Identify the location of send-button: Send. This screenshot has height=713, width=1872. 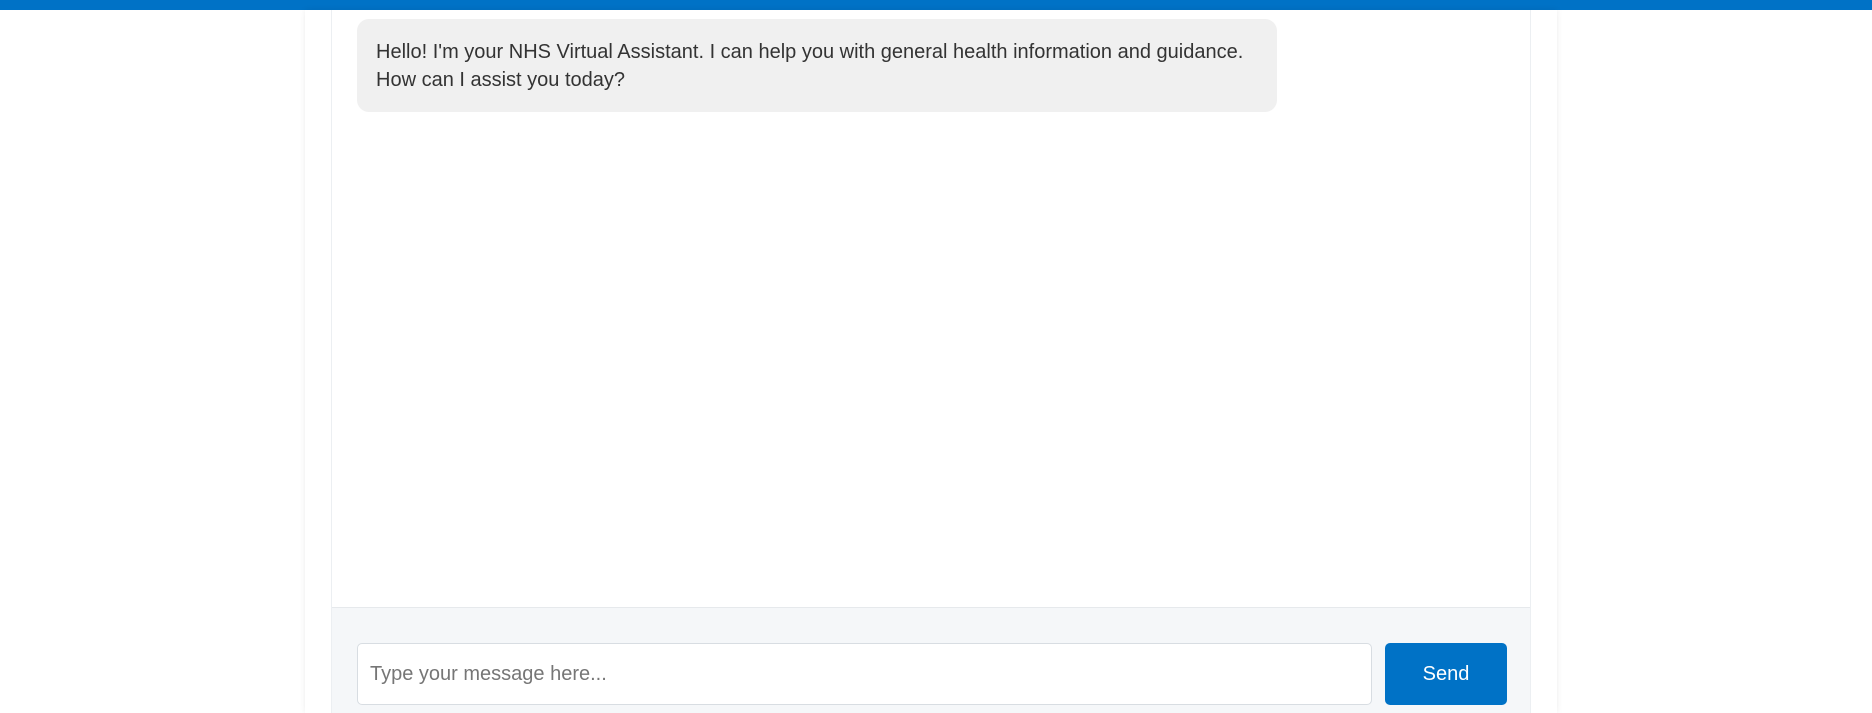
(1446, 674).